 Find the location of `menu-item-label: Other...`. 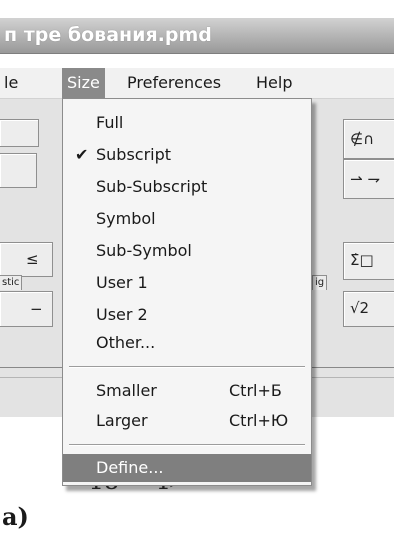

menu-item-label: Other... is located at coordinates (126, 342).